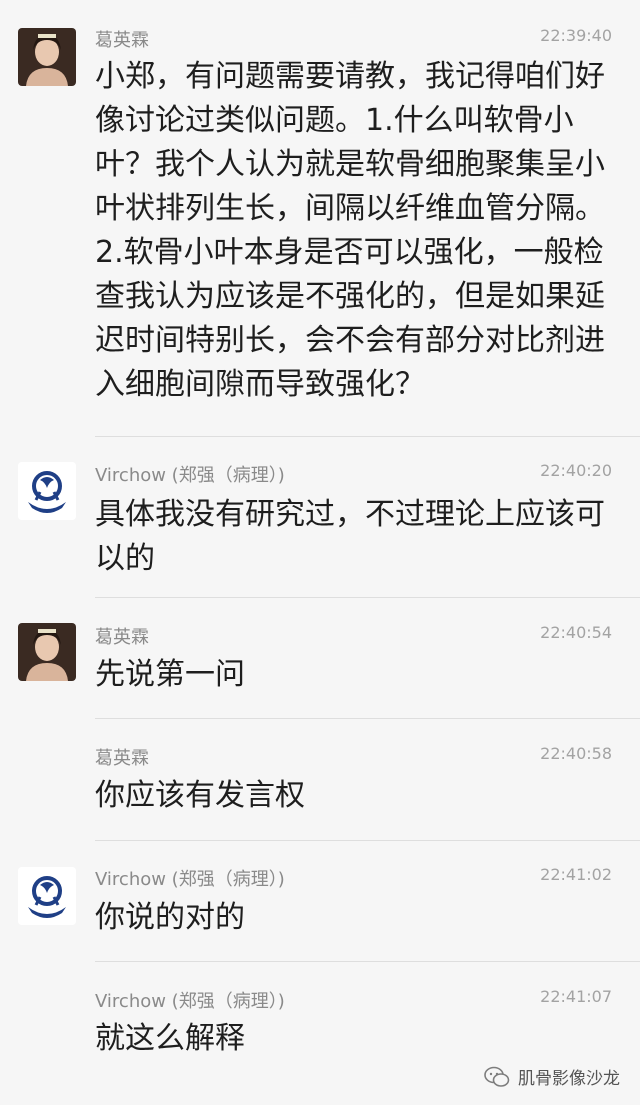 The height and width of the screenshot is (1105, 640). I want to click on watermark-label: 肌骨影像沙龙, so click(569, 1079).